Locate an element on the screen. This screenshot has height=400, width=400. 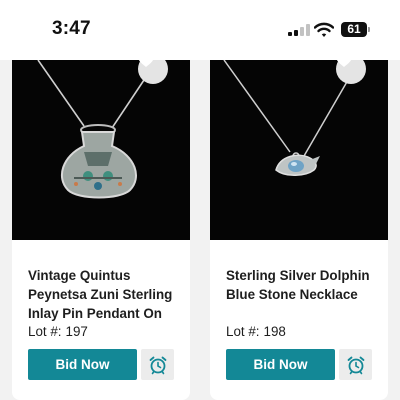
battery-indicator: 61 is located at coordinates (354, 29).